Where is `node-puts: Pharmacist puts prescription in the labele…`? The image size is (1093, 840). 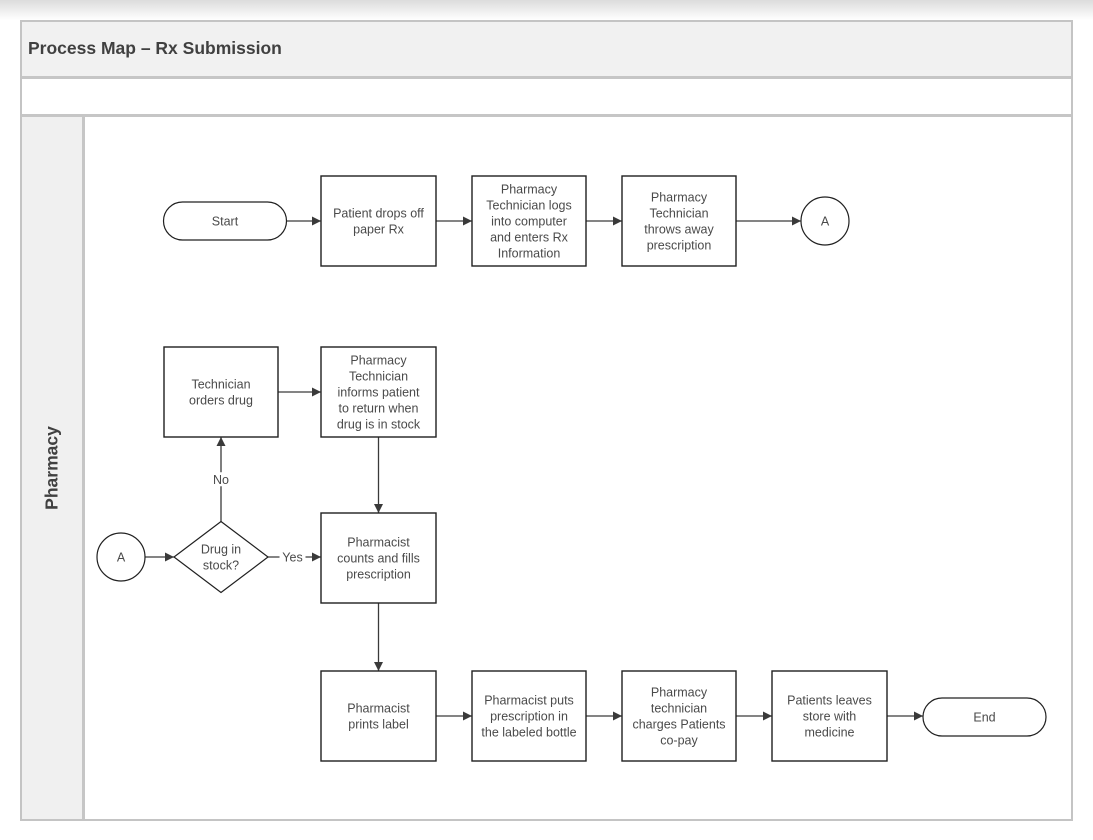
node-puts: Pharmacist puts prescription in the labele… is located at coordinates (529, 716).